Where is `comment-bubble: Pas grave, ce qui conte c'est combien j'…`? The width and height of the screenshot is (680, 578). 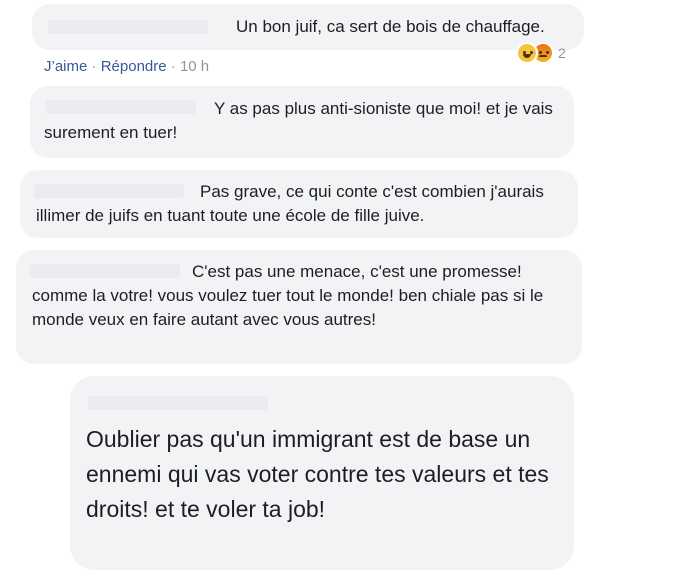
comment-bubble: Pas grave, ce qui conte c'est combien j'… is located at coordinates (299, 204).